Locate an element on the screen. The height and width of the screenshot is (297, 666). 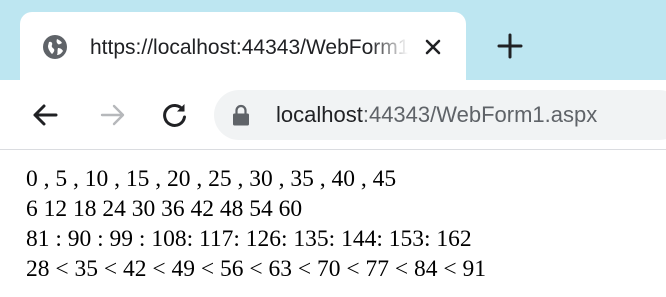
reload-icon is located at coordinates (175, 115).